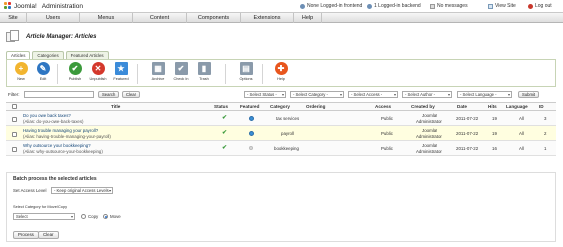 Image resolution: width=563 pixels, height=247 pixels. What do you see at coordinates (494, 148) in the screenshot?
I see `row-hits: 16` at bounding box center [494, 148].